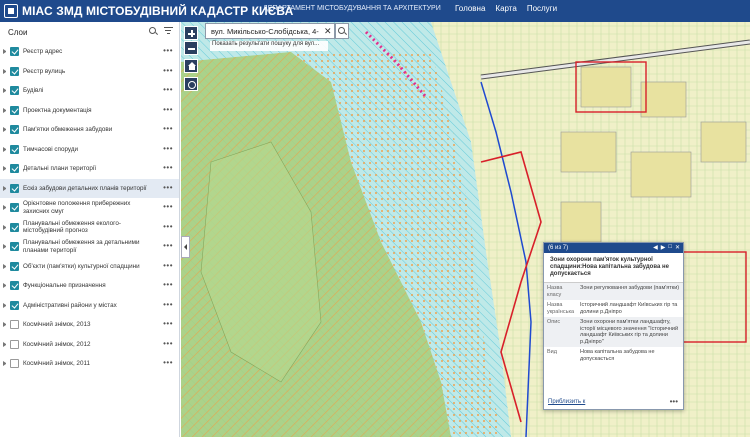 This screenshot has height=437, width=750. What do you see at coordinates (89, 286) in the screenshot?
I see `layer-item: Функціональне призначення •••` at bounding box center [89, 286].